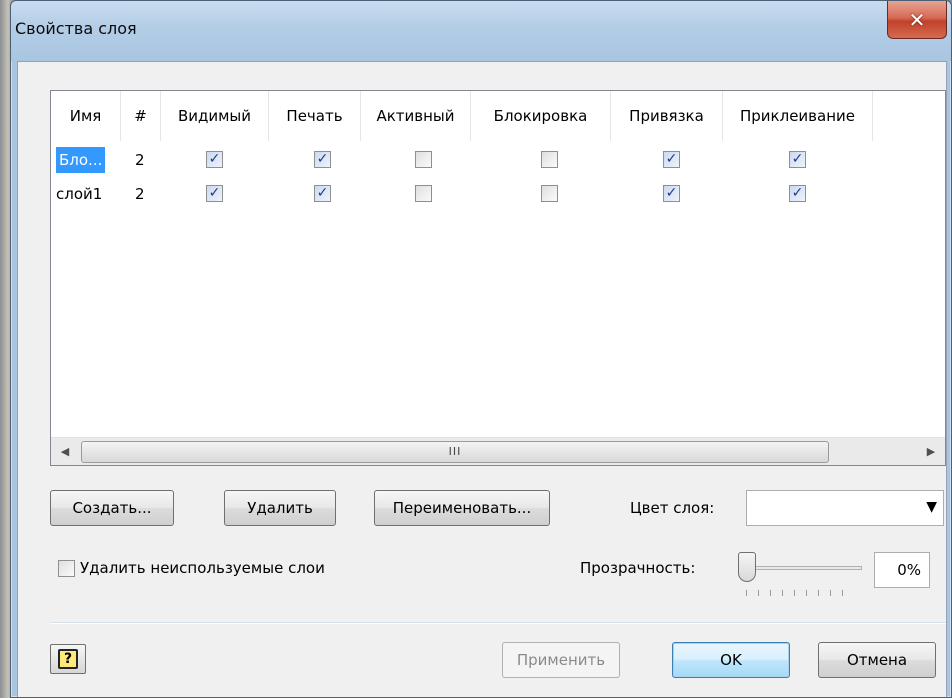 The height and width of the screenshot is (698, 952). Describe the element at coordinates (845, 508) in the screenshot. I see `layer-color-select: ▼` at that location.